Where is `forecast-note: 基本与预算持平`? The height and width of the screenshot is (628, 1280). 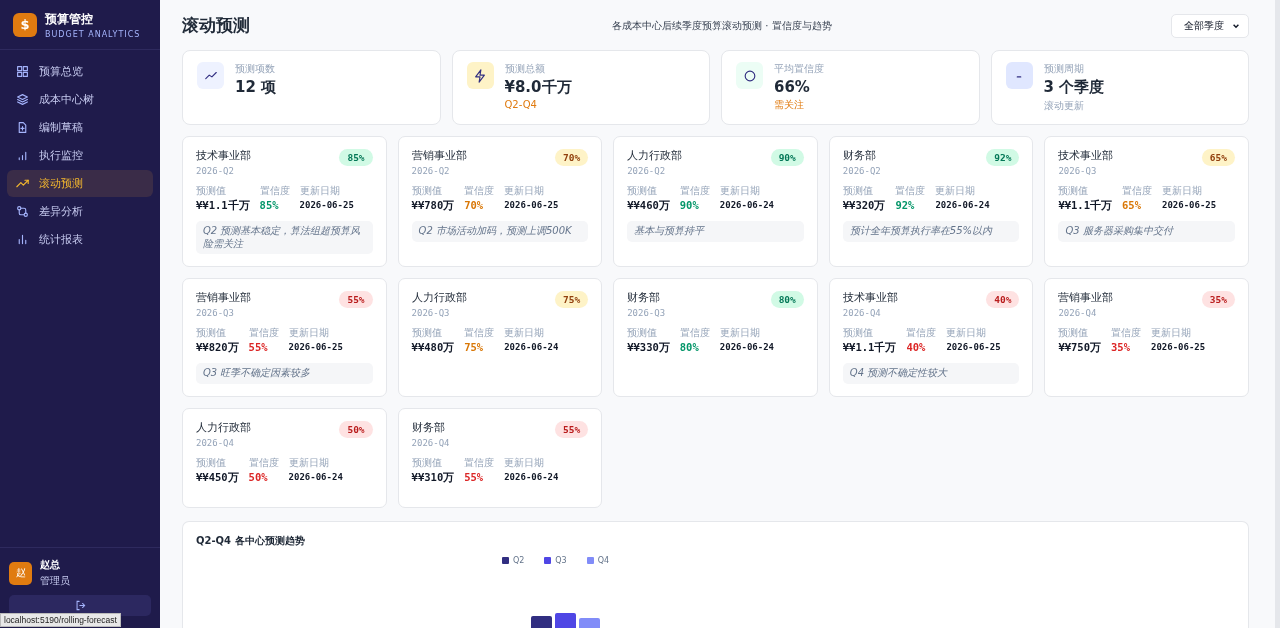
forecast-note: 基本与预算持平 is located at coordinates (715, 231).